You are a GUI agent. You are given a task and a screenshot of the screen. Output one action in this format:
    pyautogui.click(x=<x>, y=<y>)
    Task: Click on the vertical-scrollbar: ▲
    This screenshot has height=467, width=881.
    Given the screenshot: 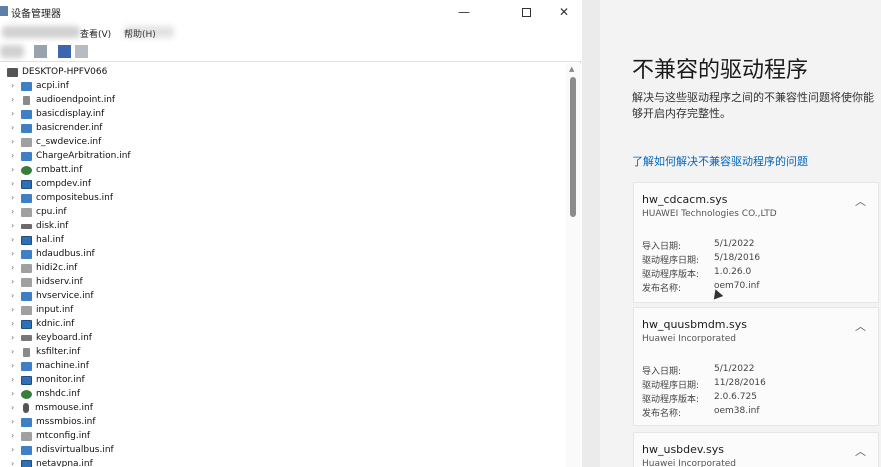 What is the action you would take?
    pyautogui.click(x=573, y=265)
    